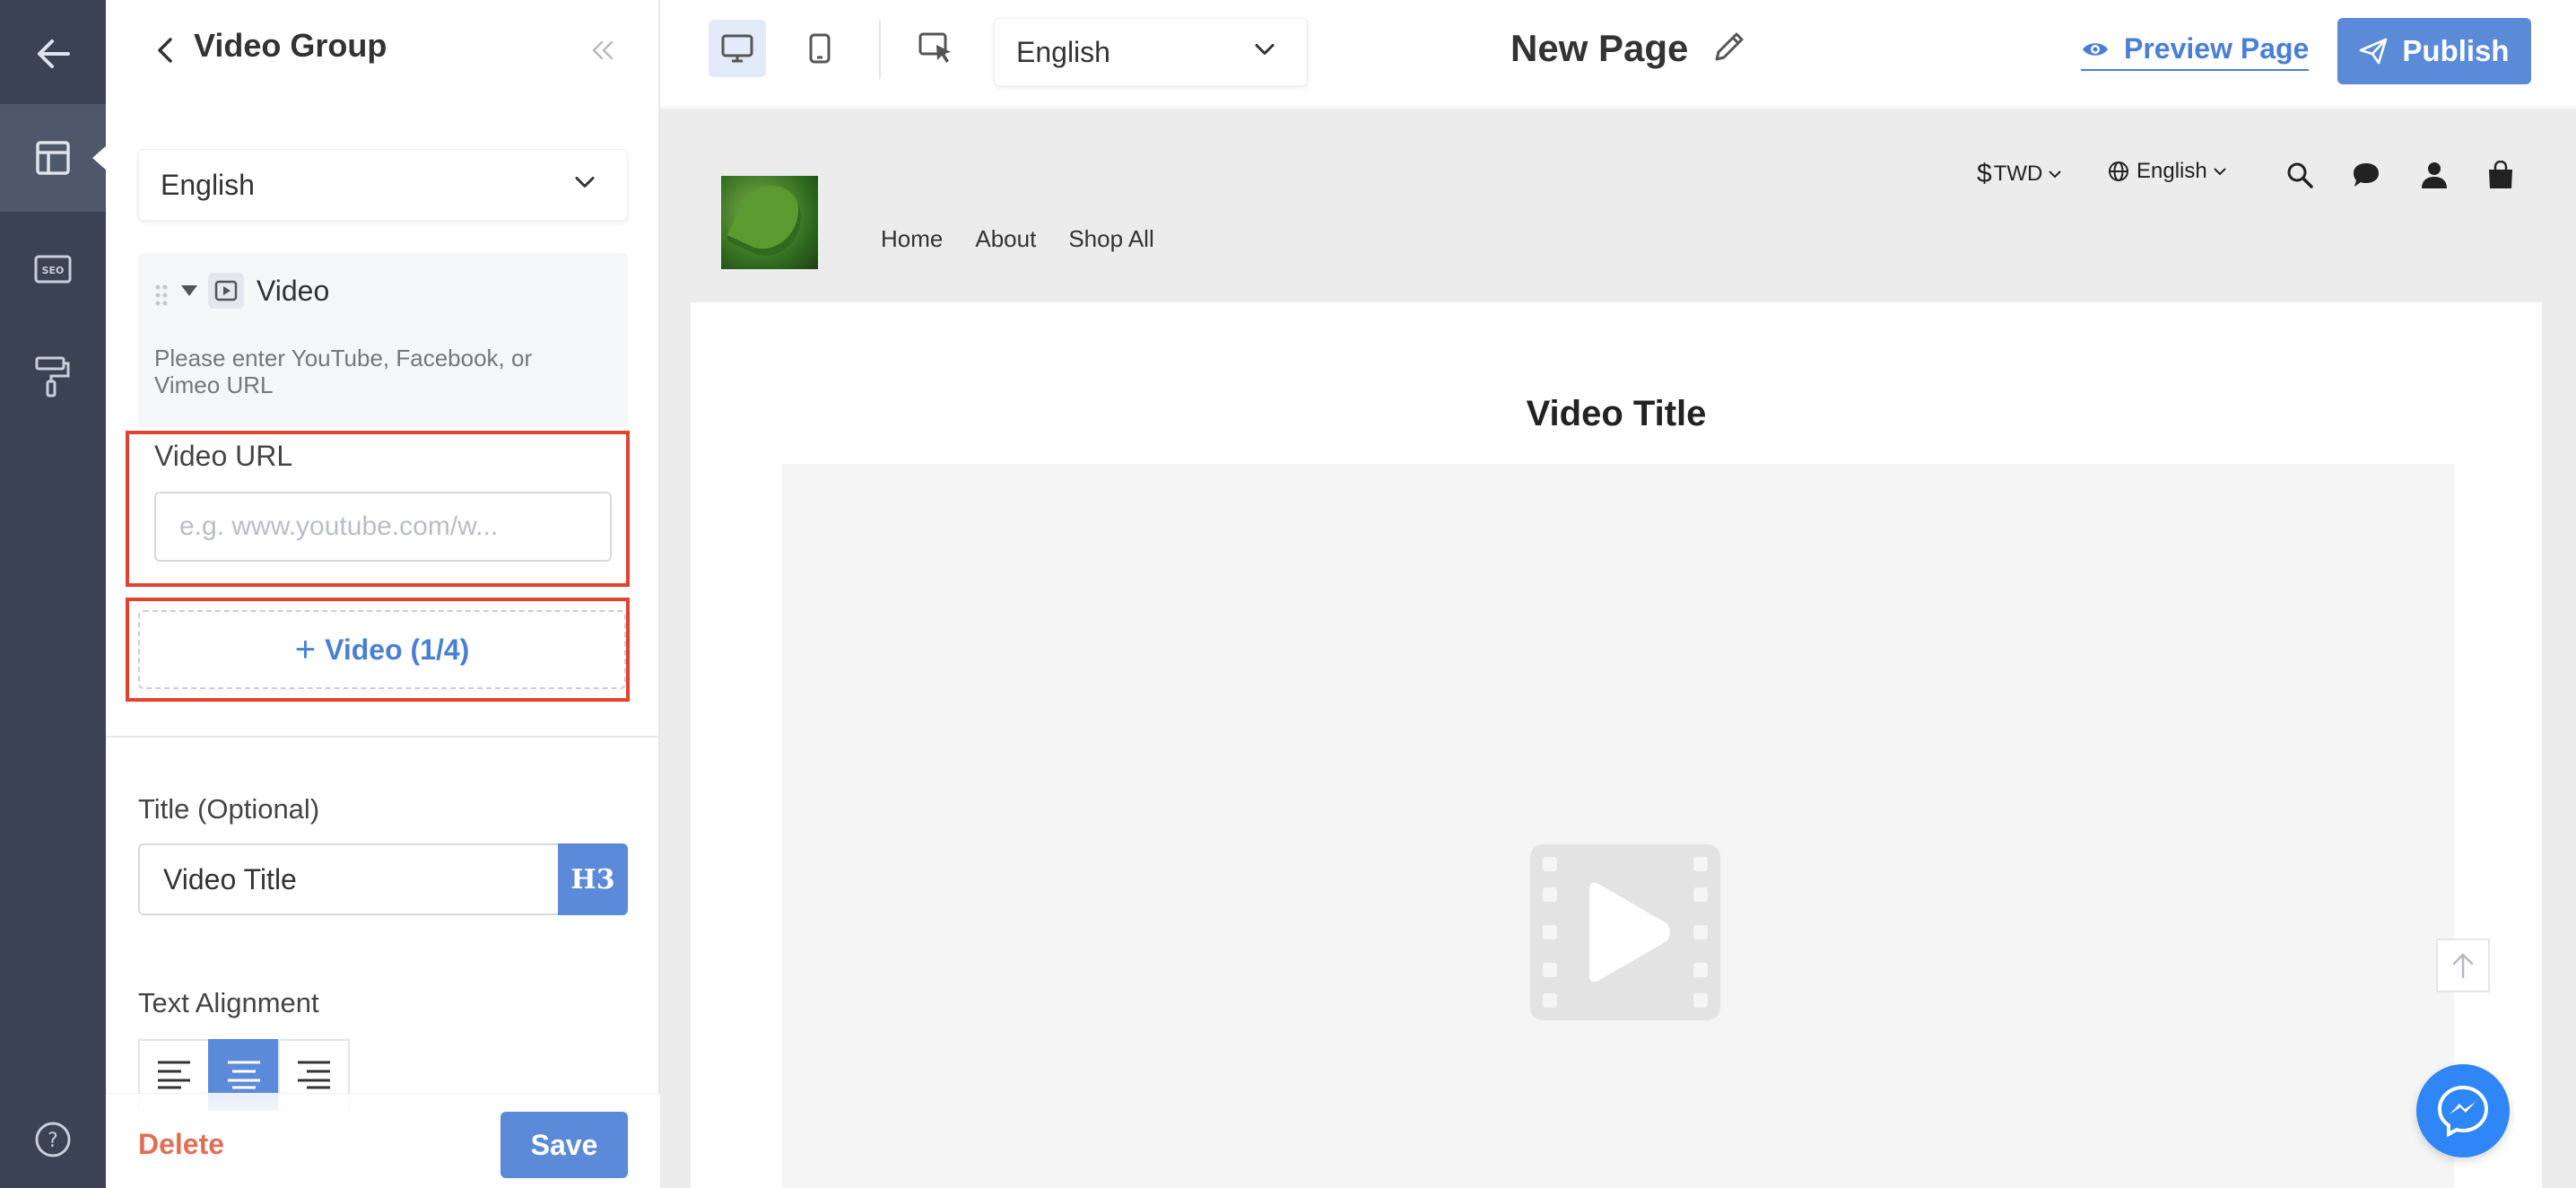 Image resolution: width=2576 pixels, height=1188 pixels. I want to click on nav-shop-all: Shop All, so click(1110, 239).